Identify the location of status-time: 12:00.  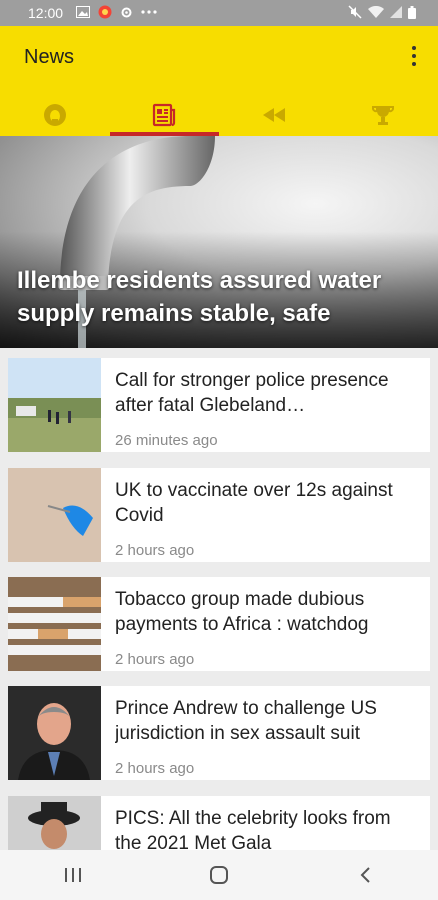
(46, 13).